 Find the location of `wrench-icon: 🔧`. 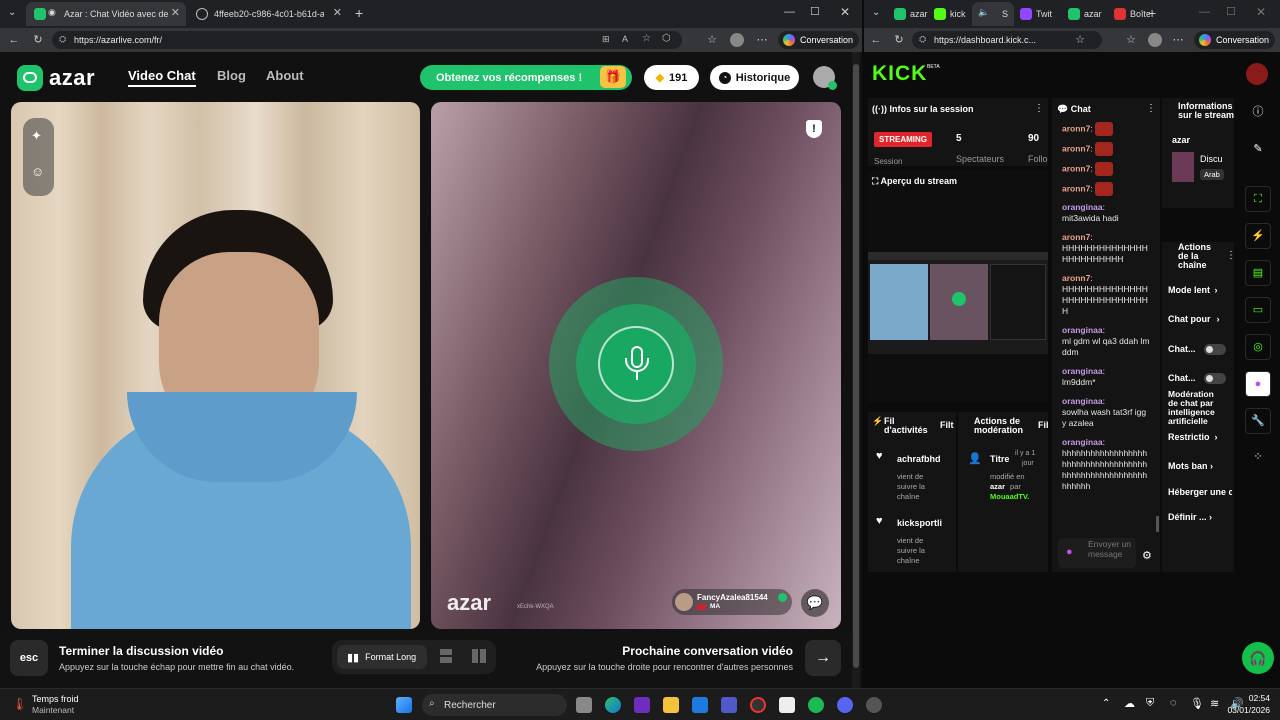

wrench-icon: 🔧 is located at coordinates (1258, 421).